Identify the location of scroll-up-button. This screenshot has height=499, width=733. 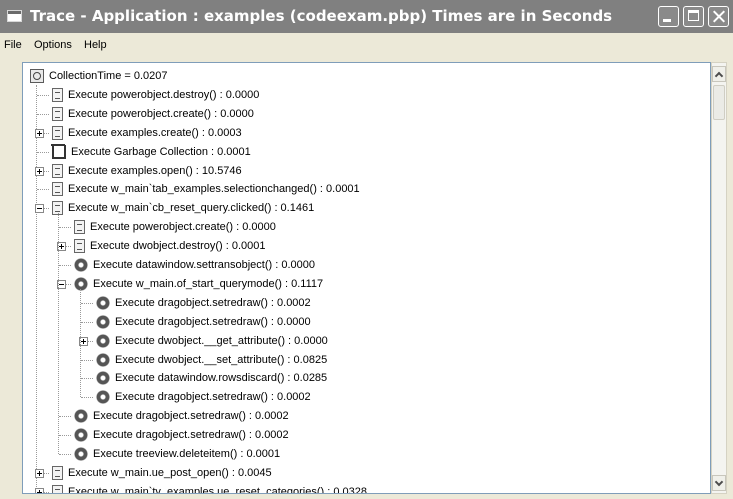
(719, 74).